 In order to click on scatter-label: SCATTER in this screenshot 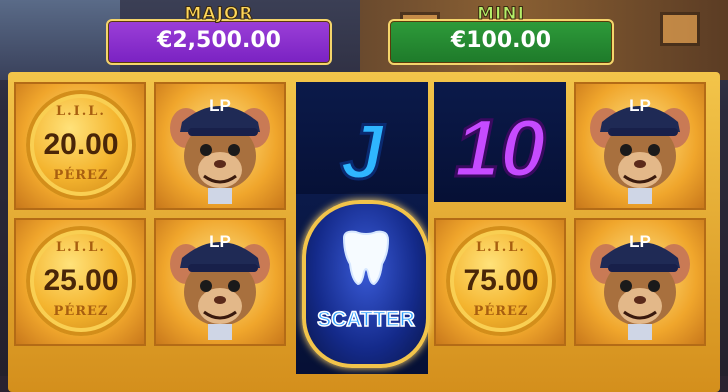, I will do `click(365, 319)`.